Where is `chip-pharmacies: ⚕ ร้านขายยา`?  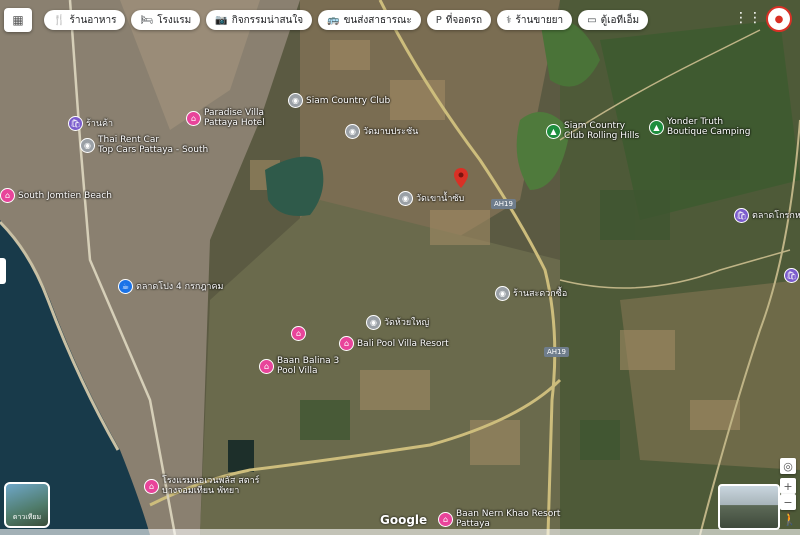 chip-pharmacies: ⚕ ร้านขายยา is located at coordinates (535, 20).